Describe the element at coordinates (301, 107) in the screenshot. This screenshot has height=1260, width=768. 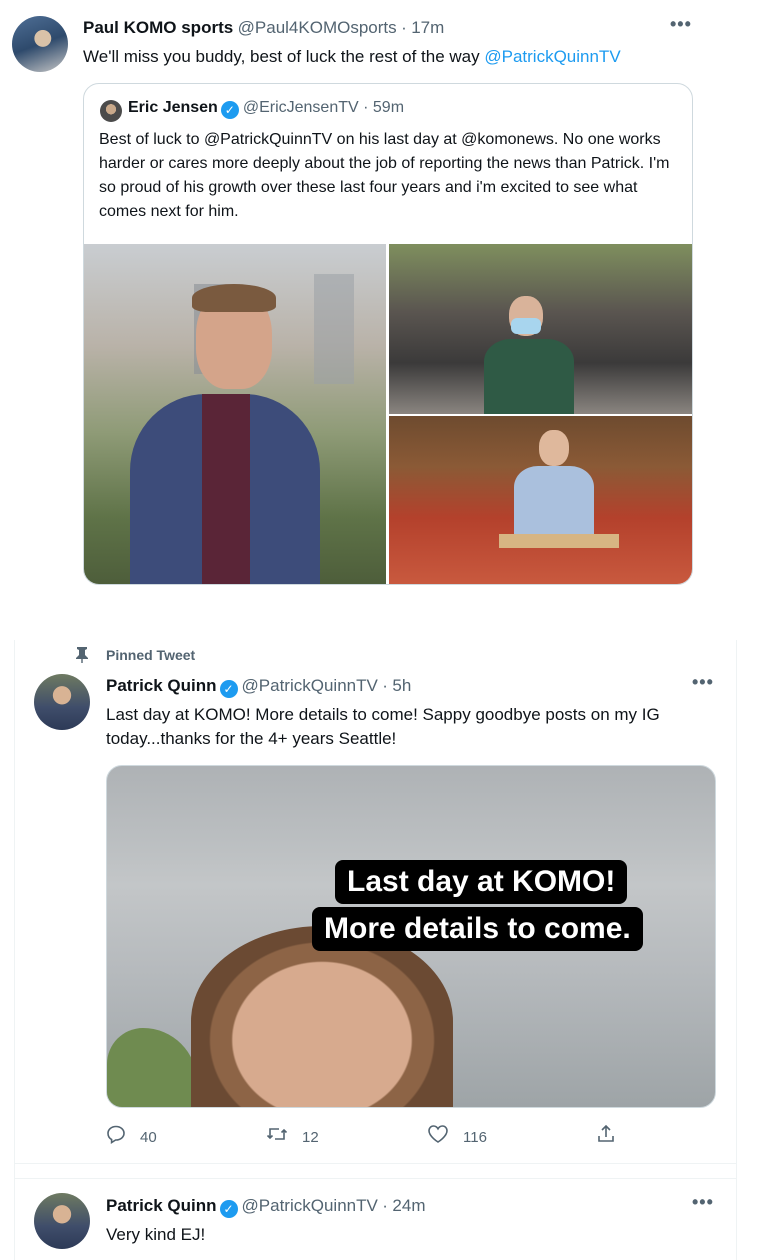
I see `author-handle: @EricJensenTV` at that location.